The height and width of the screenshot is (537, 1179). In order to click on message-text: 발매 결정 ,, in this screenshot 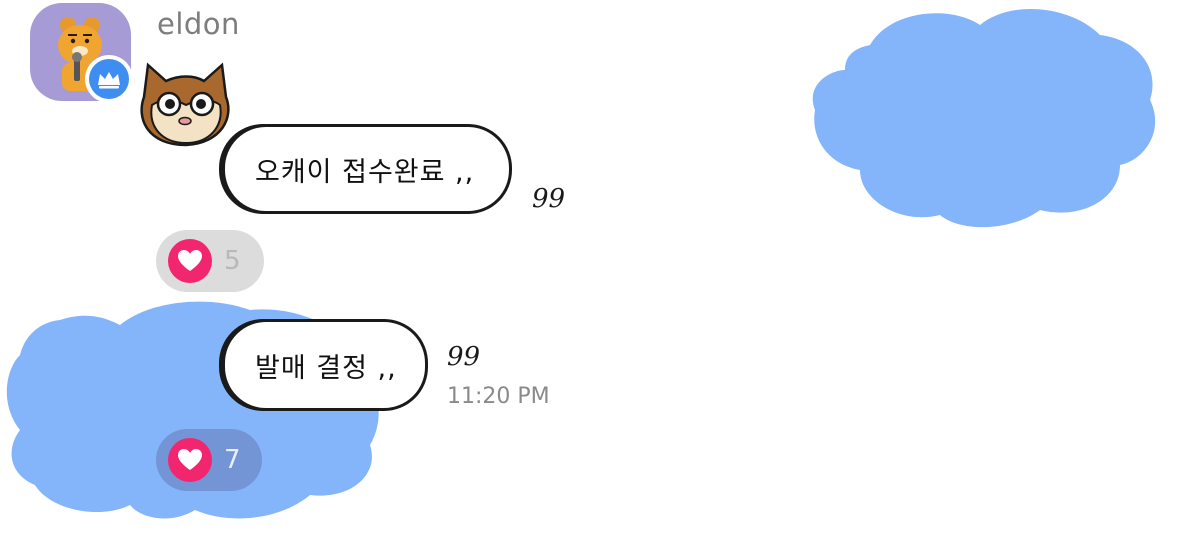, I will do `click(326, 368)`.